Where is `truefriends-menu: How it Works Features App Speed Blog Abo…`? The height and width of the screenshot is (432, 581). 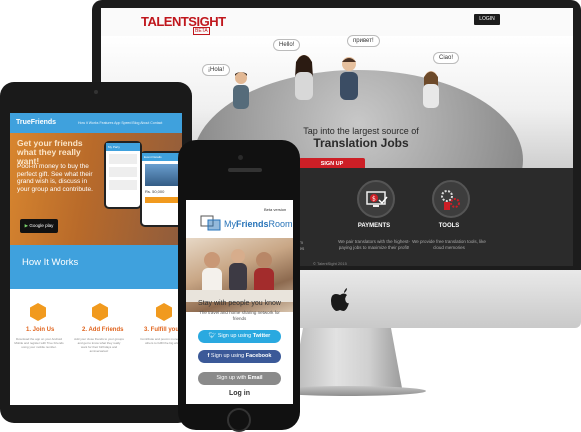
truefriends-menu: How it Works Features App Speed Blog Abo… is located at coordinates (120, 123).